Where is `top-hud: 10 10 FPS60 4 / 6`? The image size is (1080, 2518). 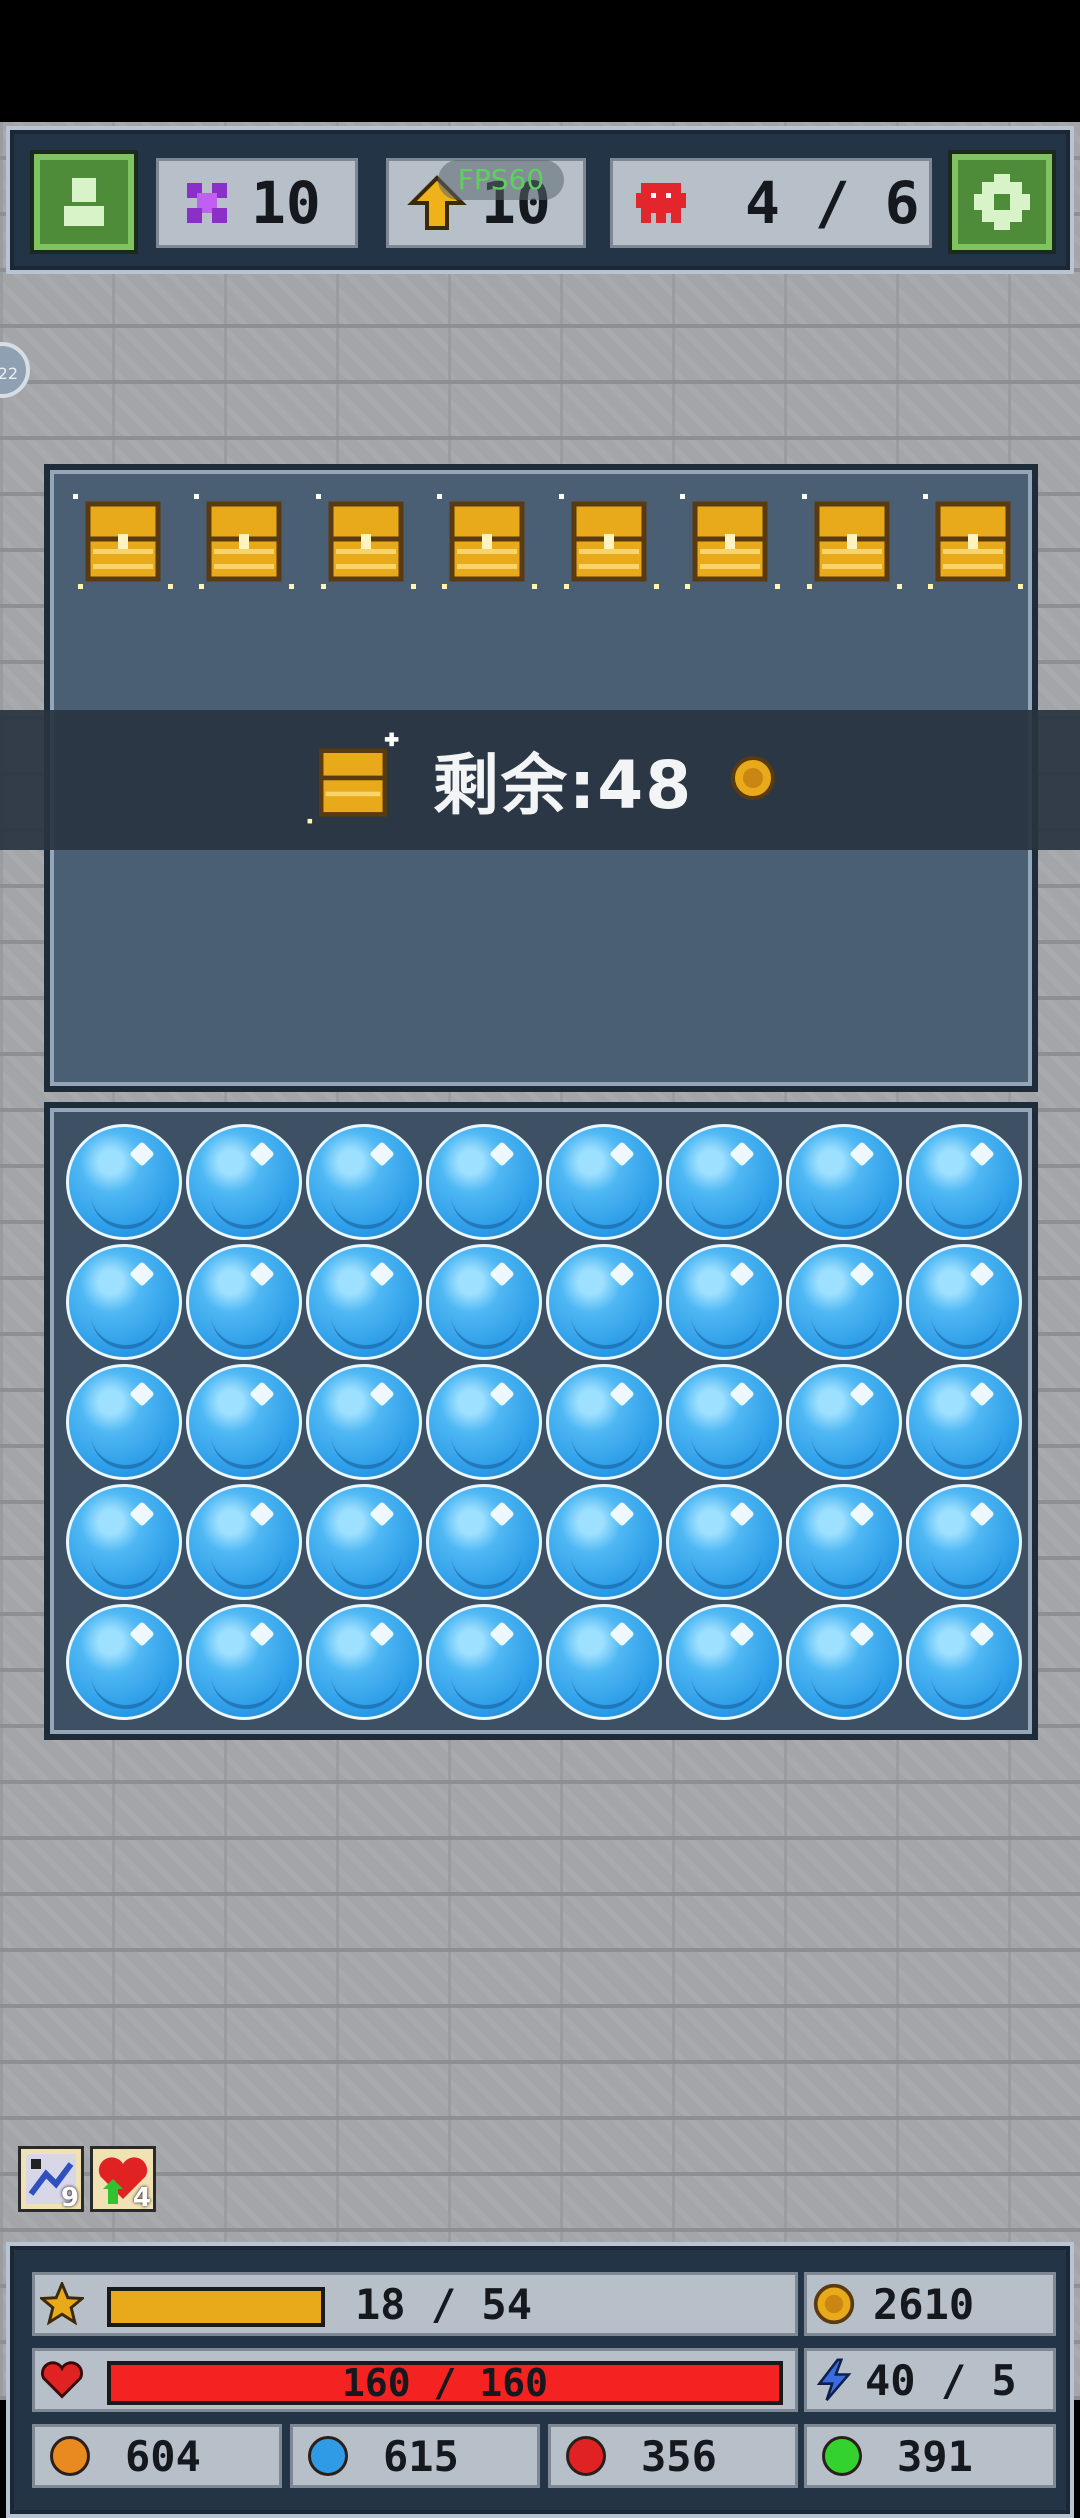 top-hud: 10 10 FPS60 4 / 6 is located at coordinates (540, 200).